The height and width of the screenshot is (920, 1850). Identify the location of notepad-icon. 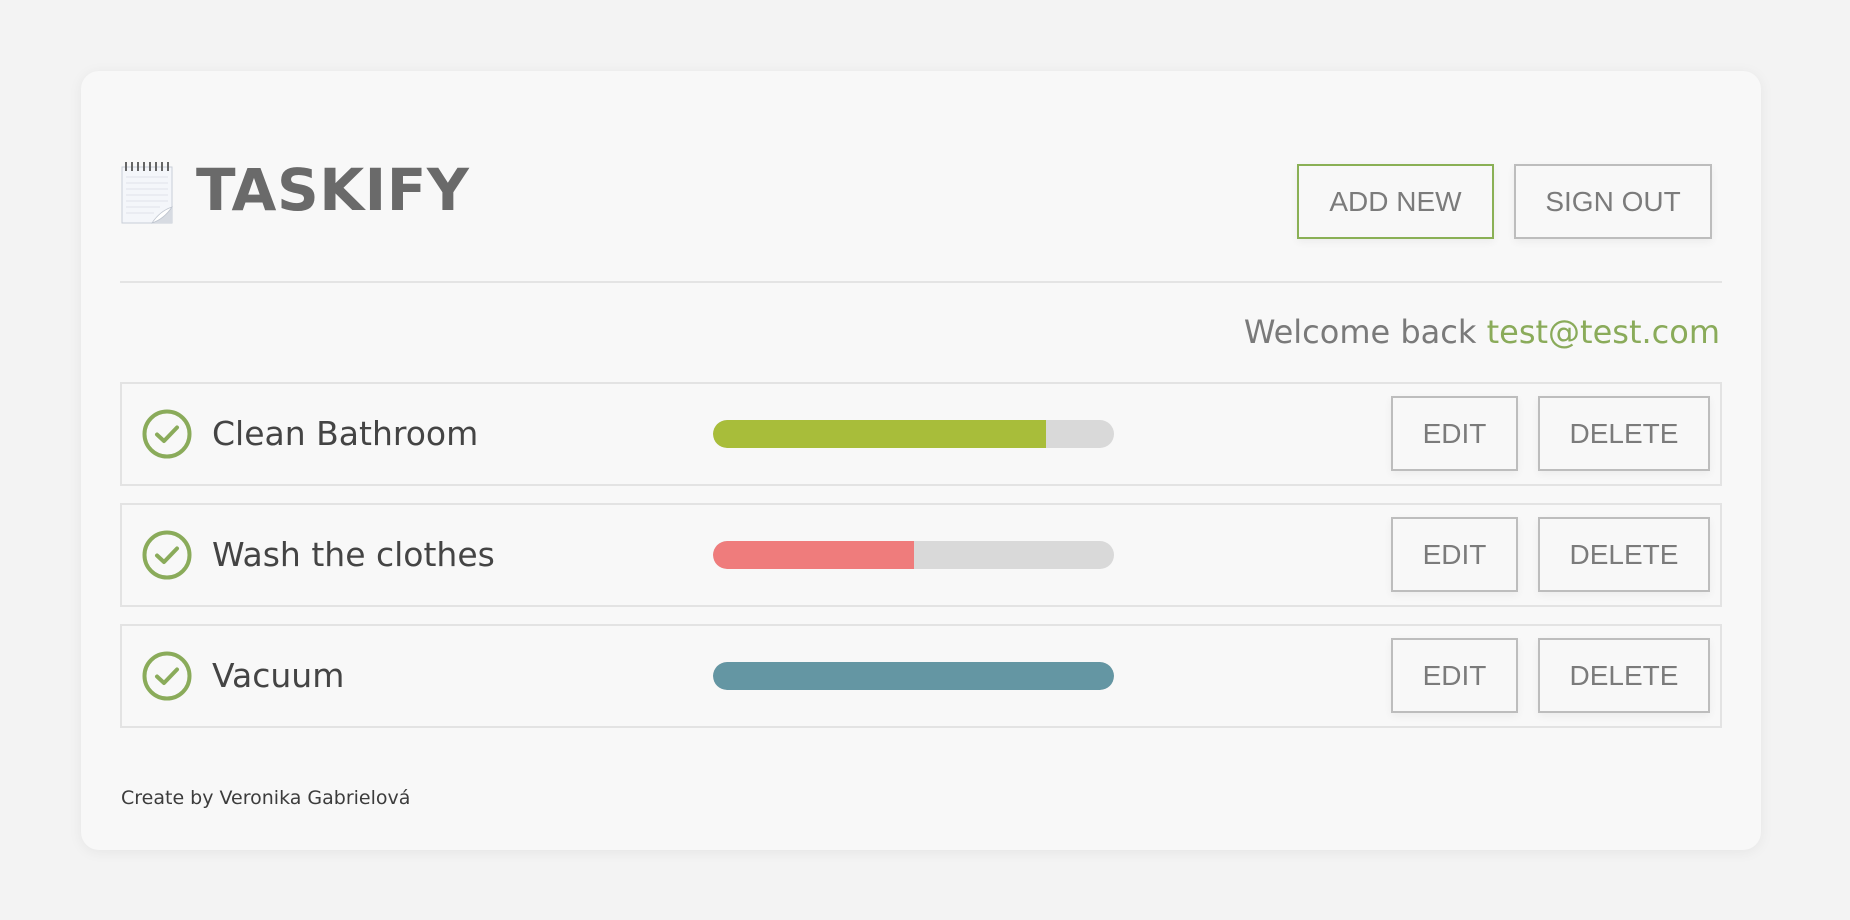
(147, 192).